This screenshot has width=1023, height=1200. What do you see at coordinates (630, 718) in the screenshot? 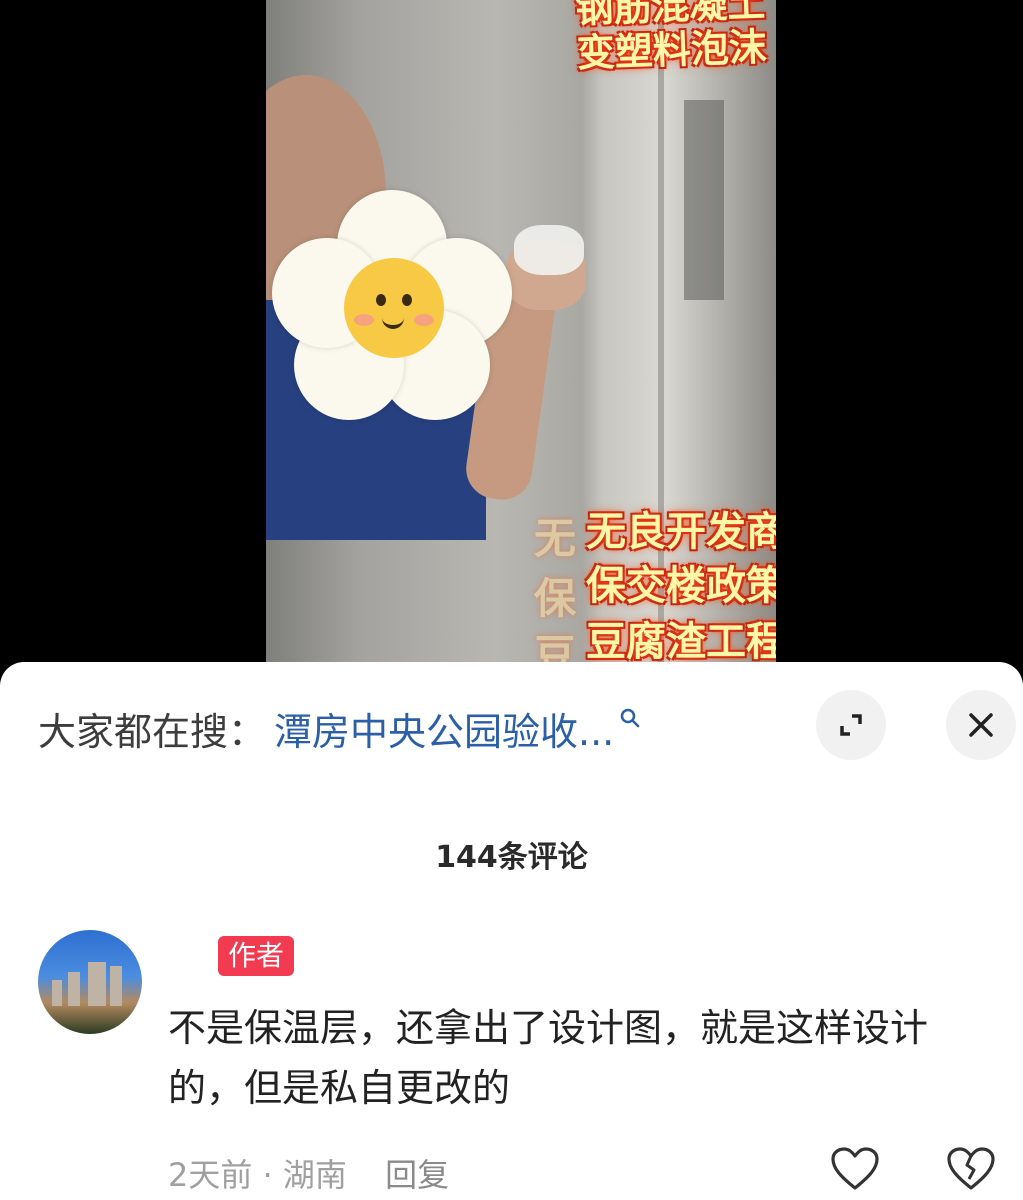
I see `search-icon` at bounding box center [630, 718].